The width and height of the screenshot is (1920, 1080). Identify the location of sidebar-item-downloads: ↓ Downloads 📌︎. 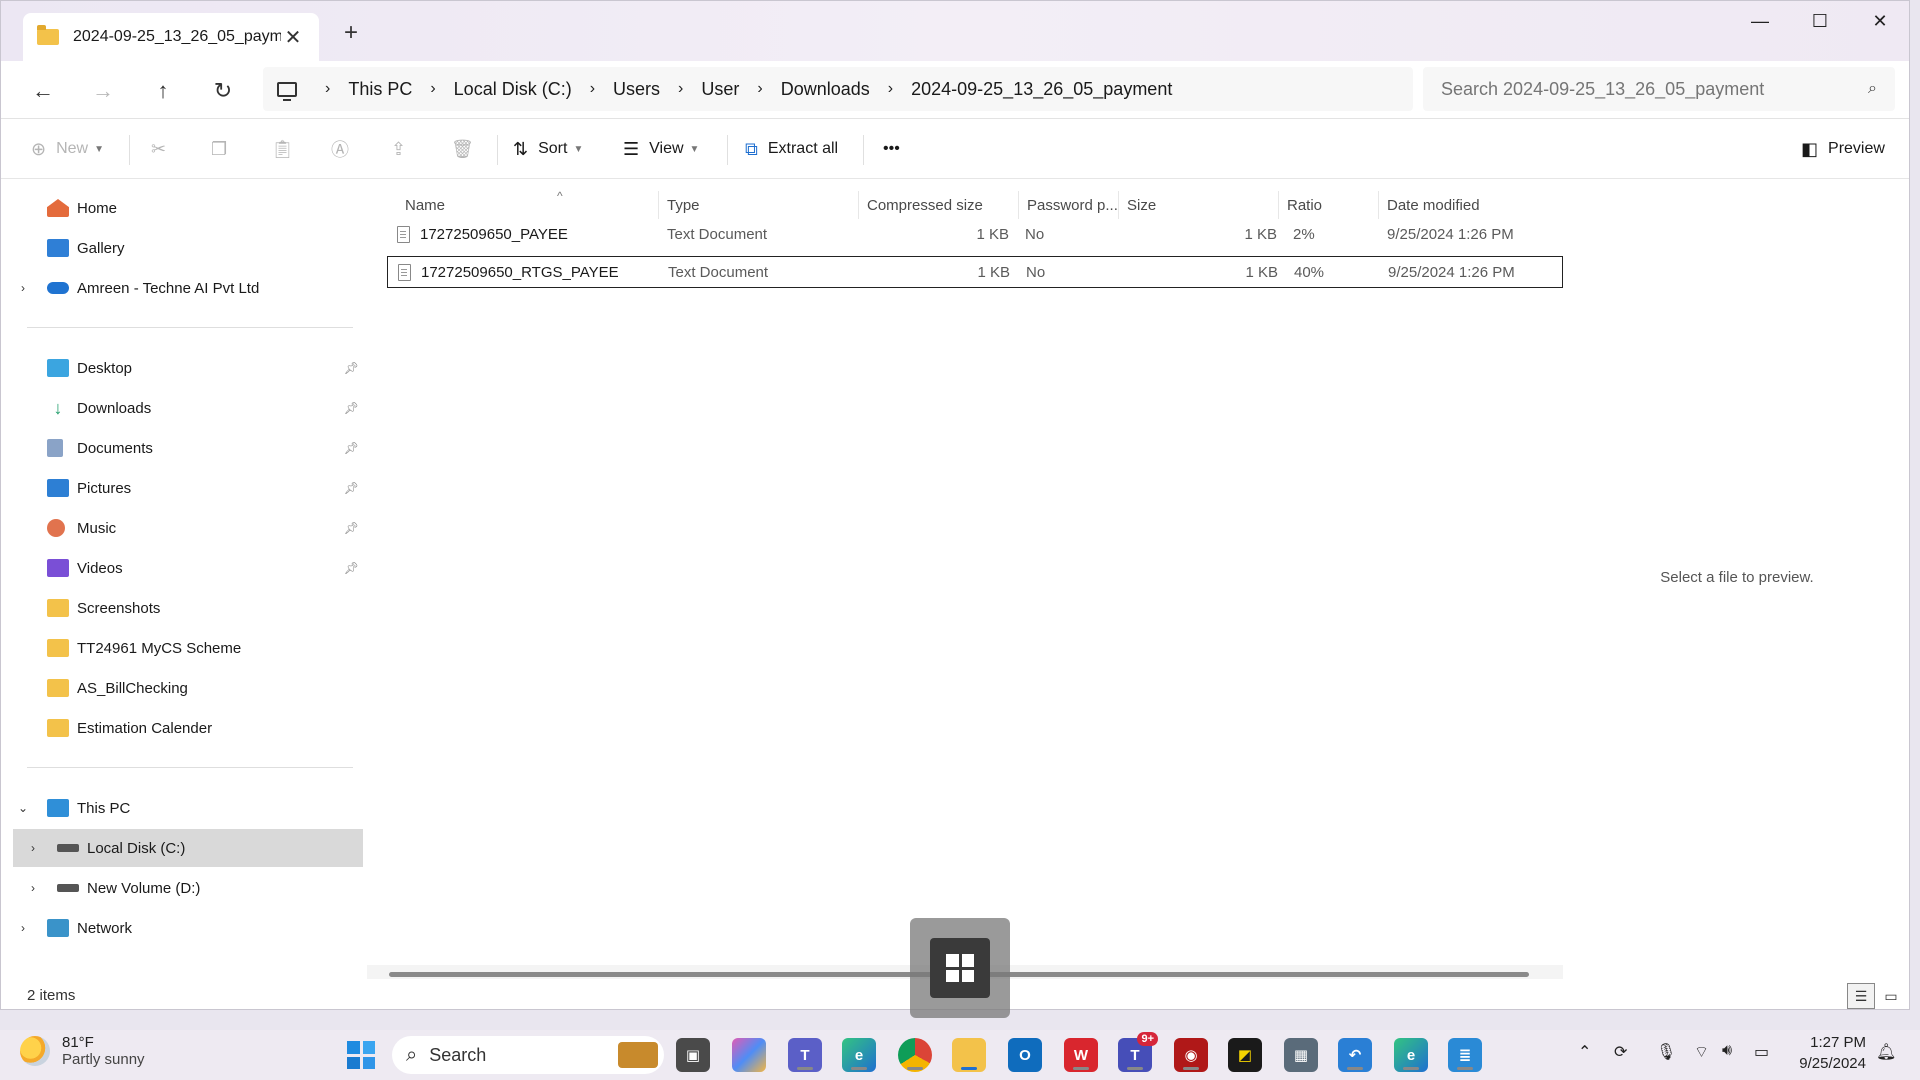
(188, 408).